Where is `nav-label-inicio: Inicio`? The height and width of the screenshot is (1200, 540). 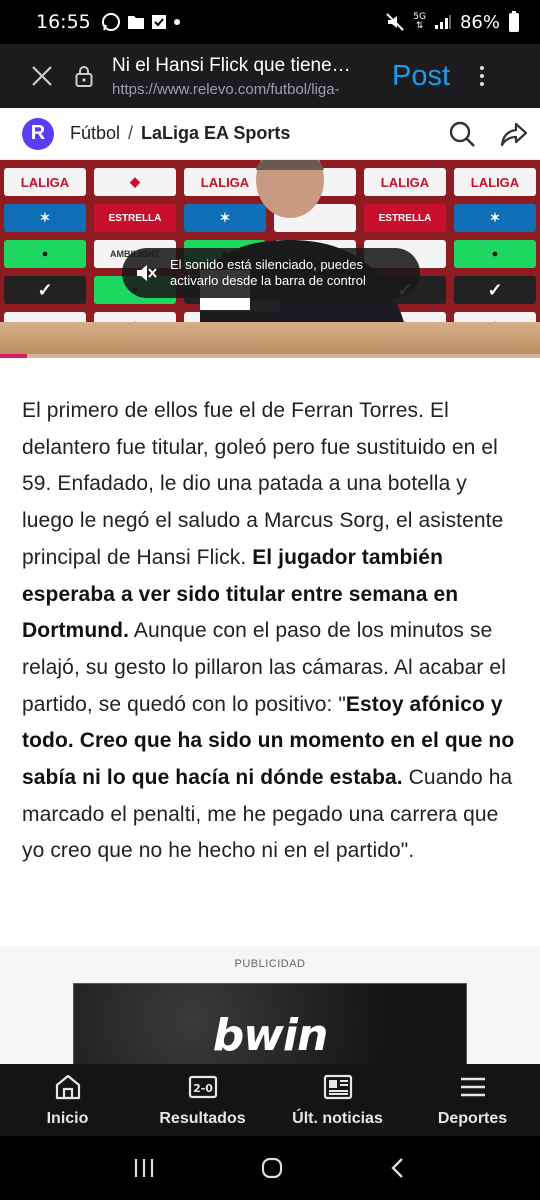 nav-label-inicio: Inicio is located at coordinates (67, 1118).